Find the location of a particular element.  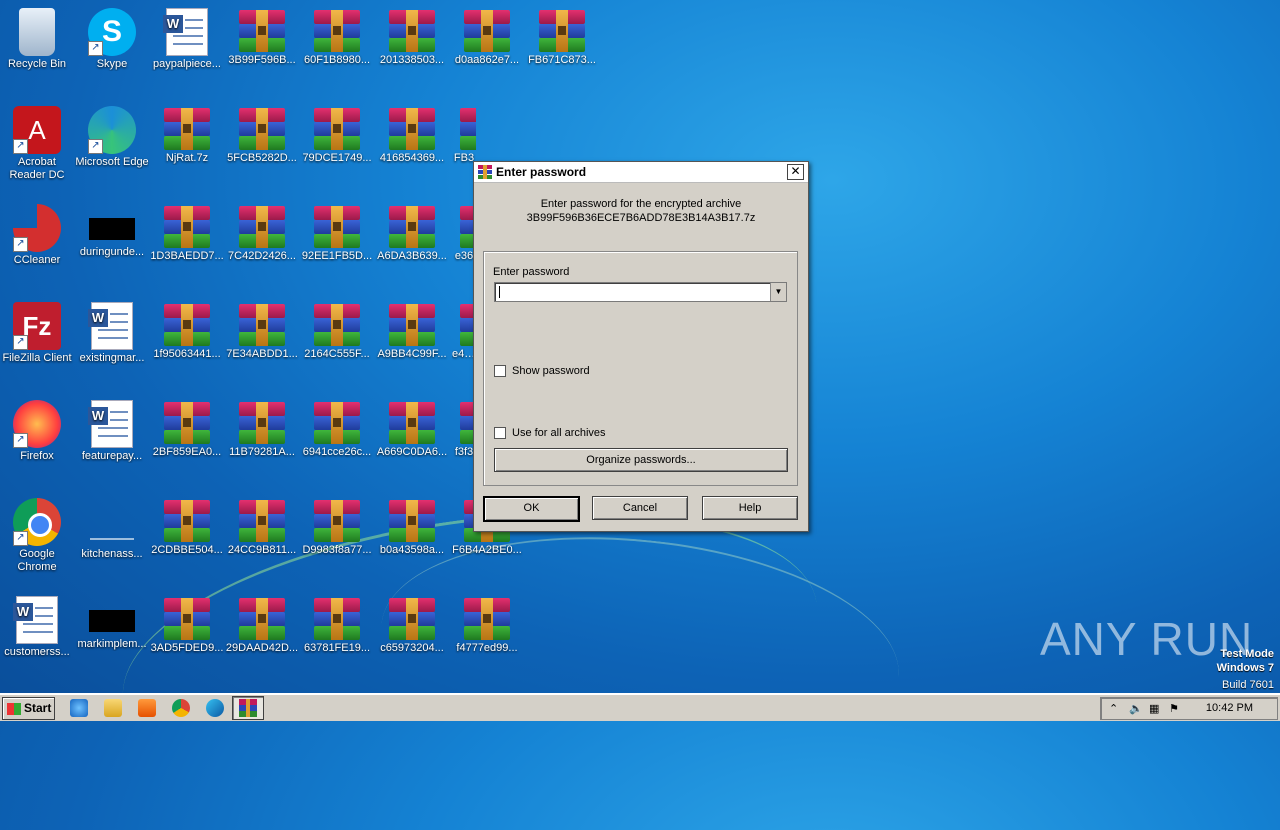

ok-button: OK is located at coordinates (531, 509).